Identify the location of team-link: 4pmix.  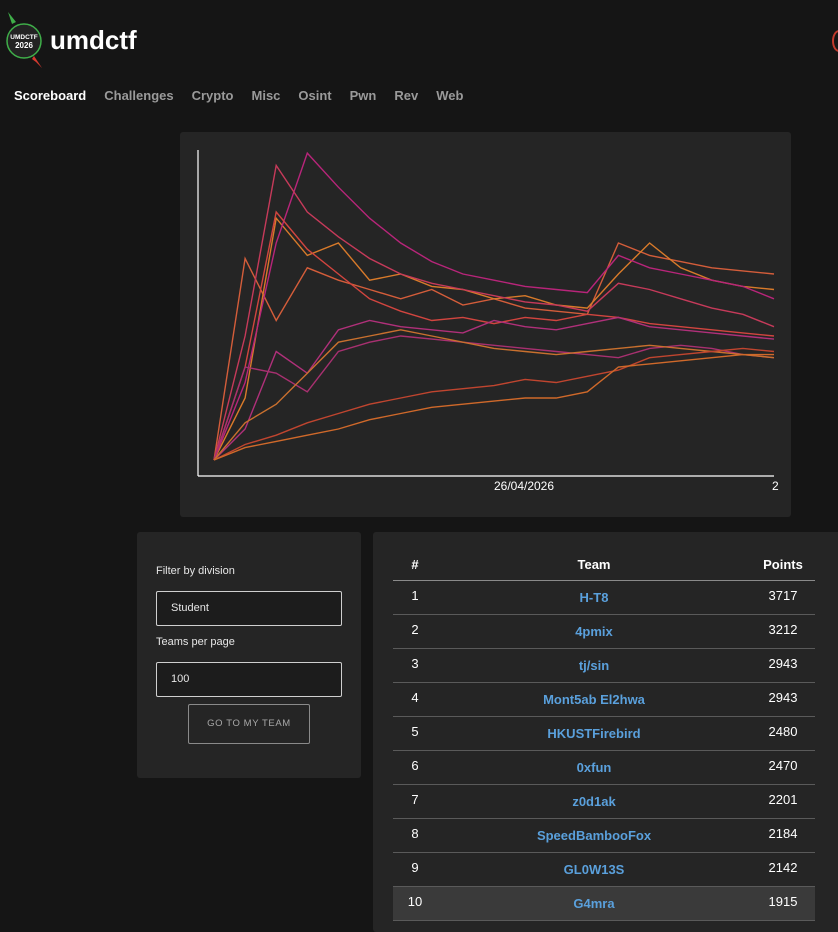
(594, 632).